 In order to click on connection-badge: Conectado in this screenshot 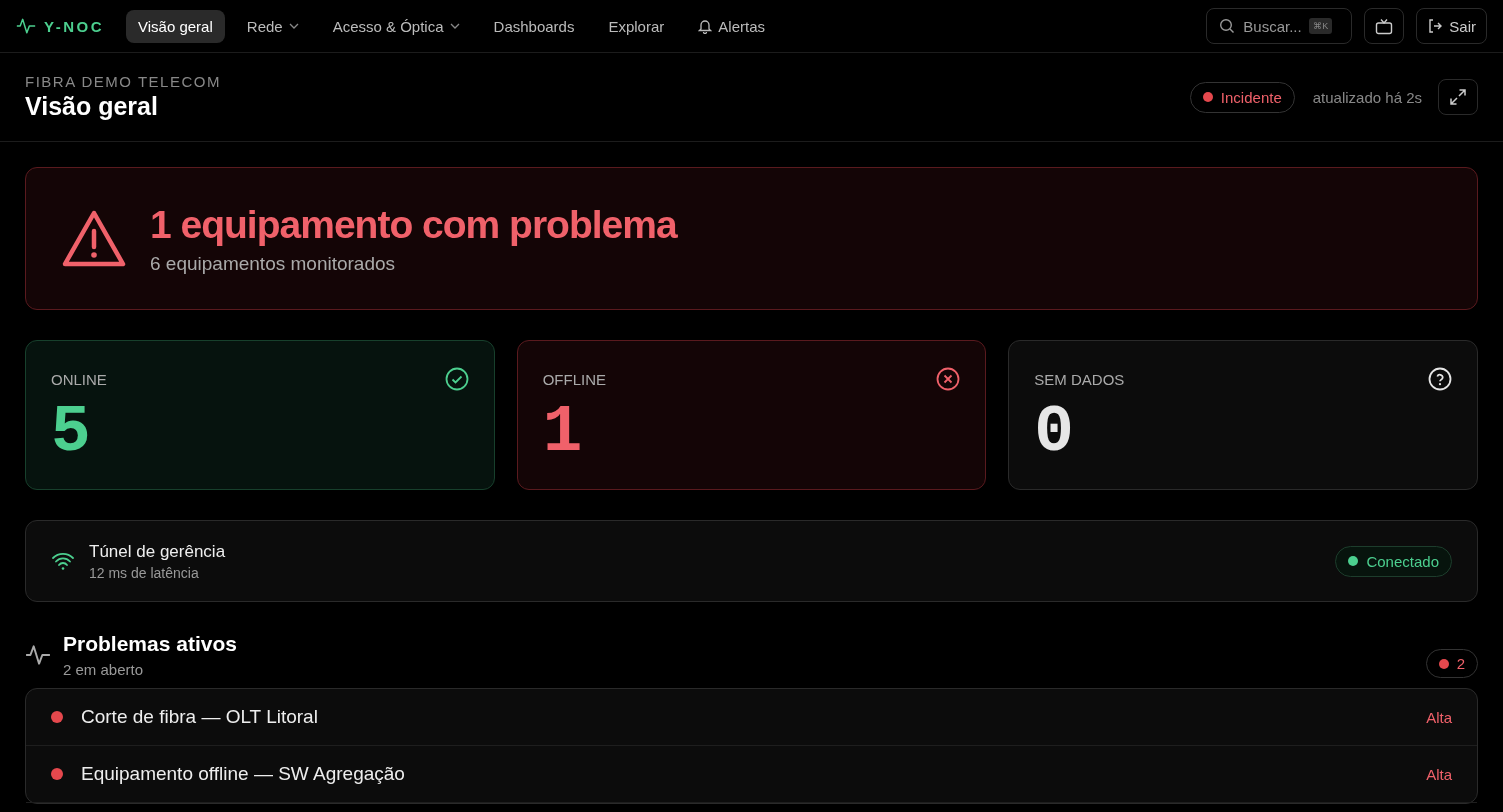, I will do `click(1393, 561)`.